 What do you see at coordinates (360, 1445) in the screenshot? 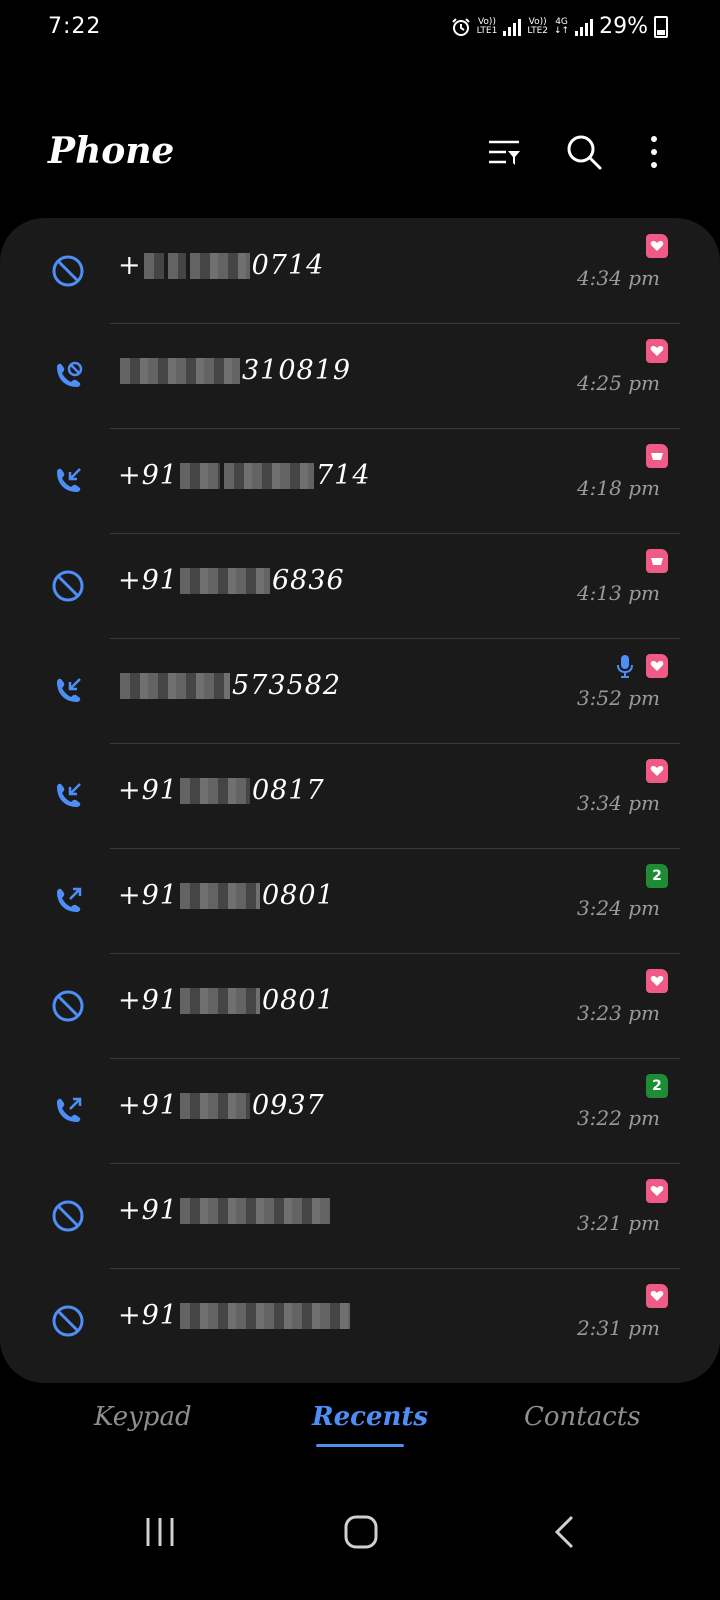
I see `active-tab-indicator` at bounding box center [360, 1445].